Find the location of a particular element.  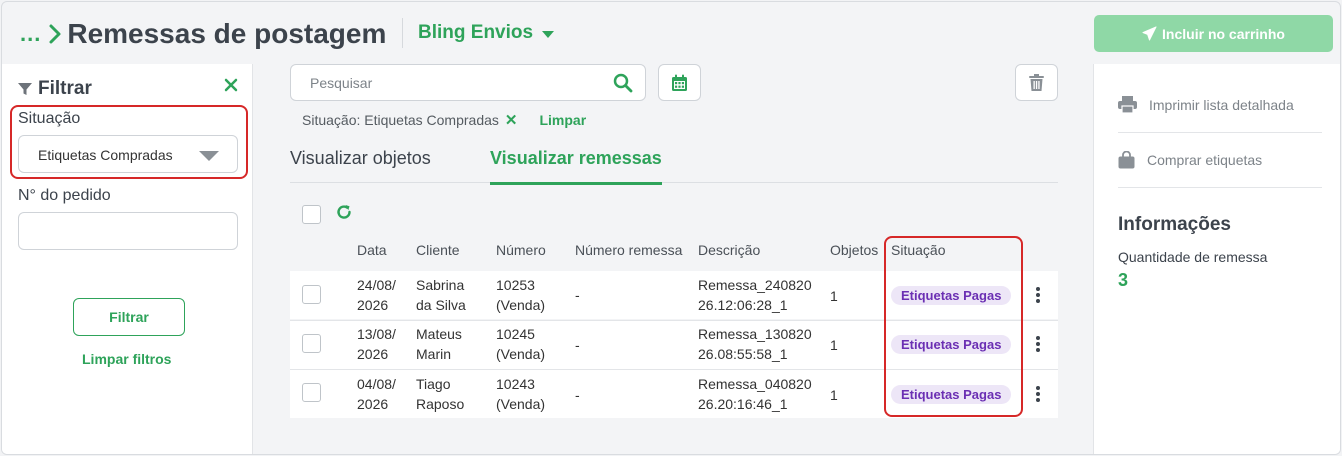

add-to-cart-button: Incluir no carrinho is located at coordinates (1213, 33).